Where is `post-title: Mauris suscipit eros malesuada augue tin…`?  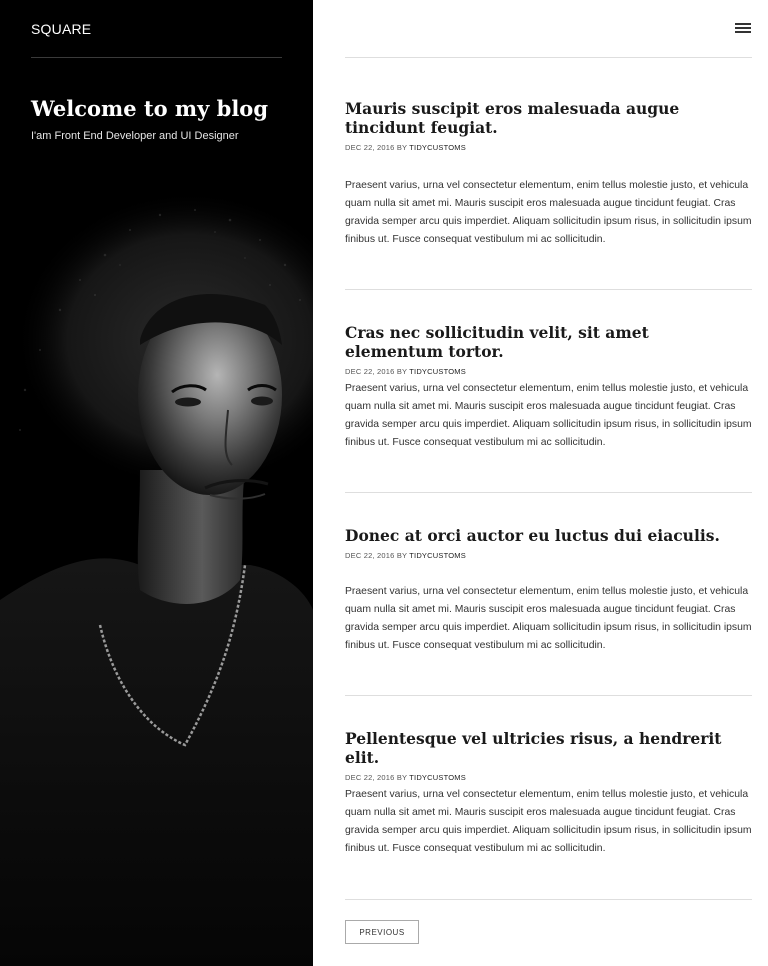 post-title: Mauris suscipit eros malesuada augue tin… is located at coordinates (548, 118).